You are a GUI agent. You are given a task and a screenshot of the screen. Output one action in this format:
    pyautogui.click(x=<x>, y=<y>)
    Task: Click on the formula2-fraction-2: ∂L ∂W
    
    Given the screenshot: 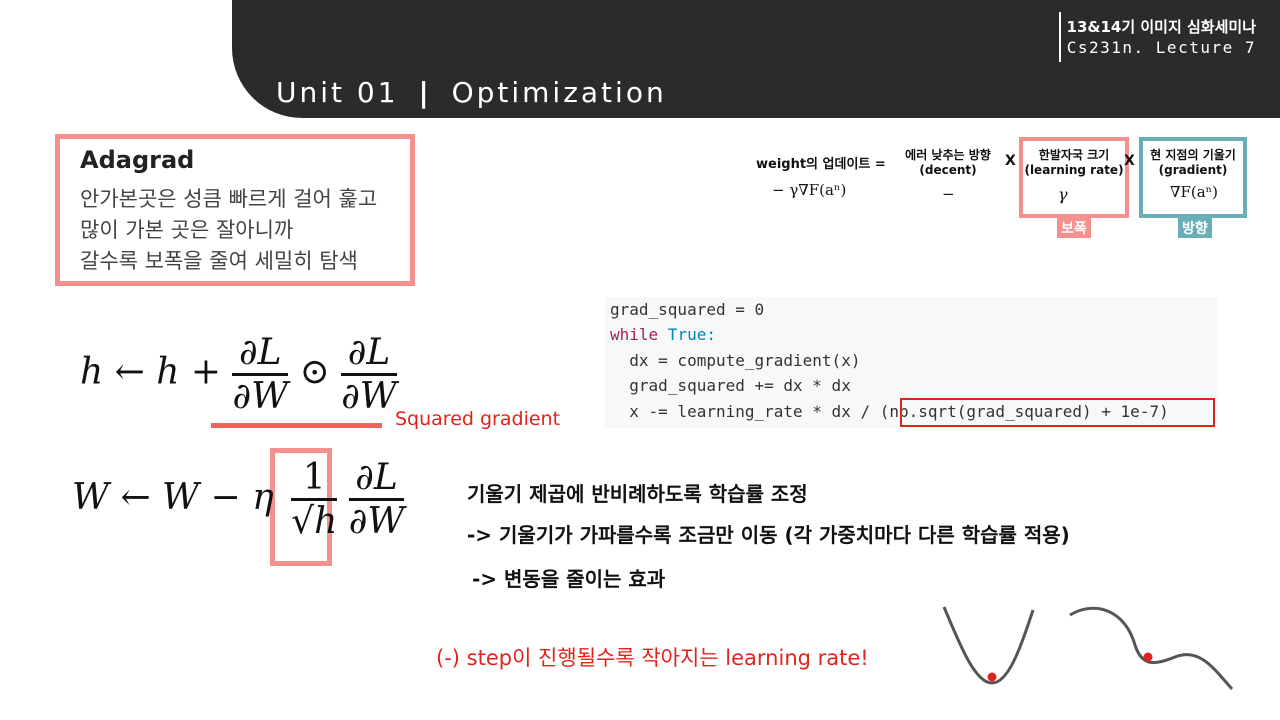 What is the action you would take?
    pyautogui.click(x=376, y=499)
    